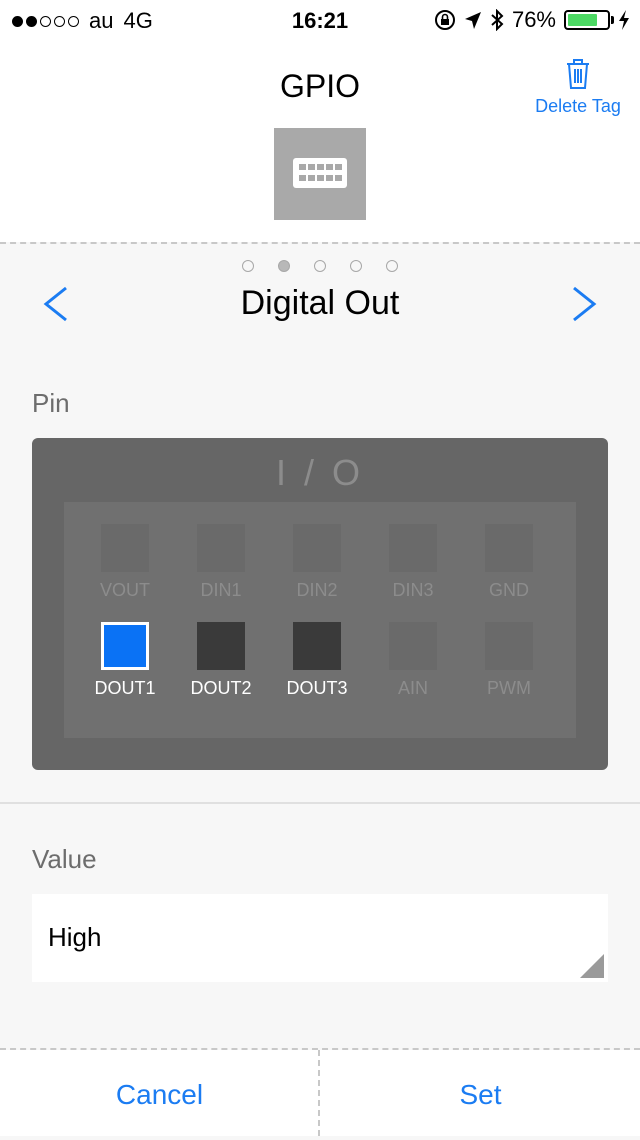  I want to click on pin-ain: AIN, so click(413, 660).